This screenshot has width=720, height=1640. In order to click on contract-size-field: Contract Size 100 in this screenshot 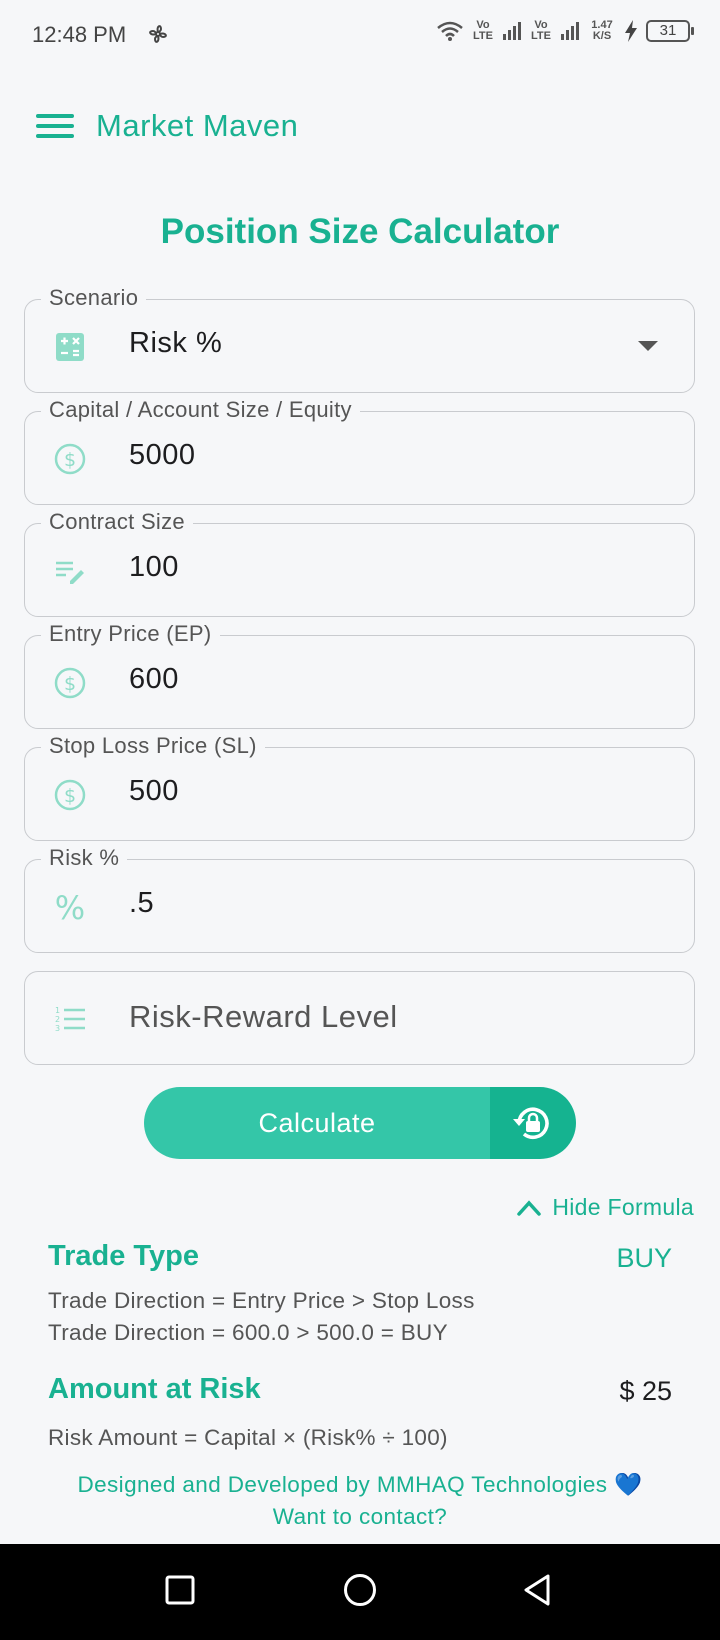, I will do `click(359, 562)`.